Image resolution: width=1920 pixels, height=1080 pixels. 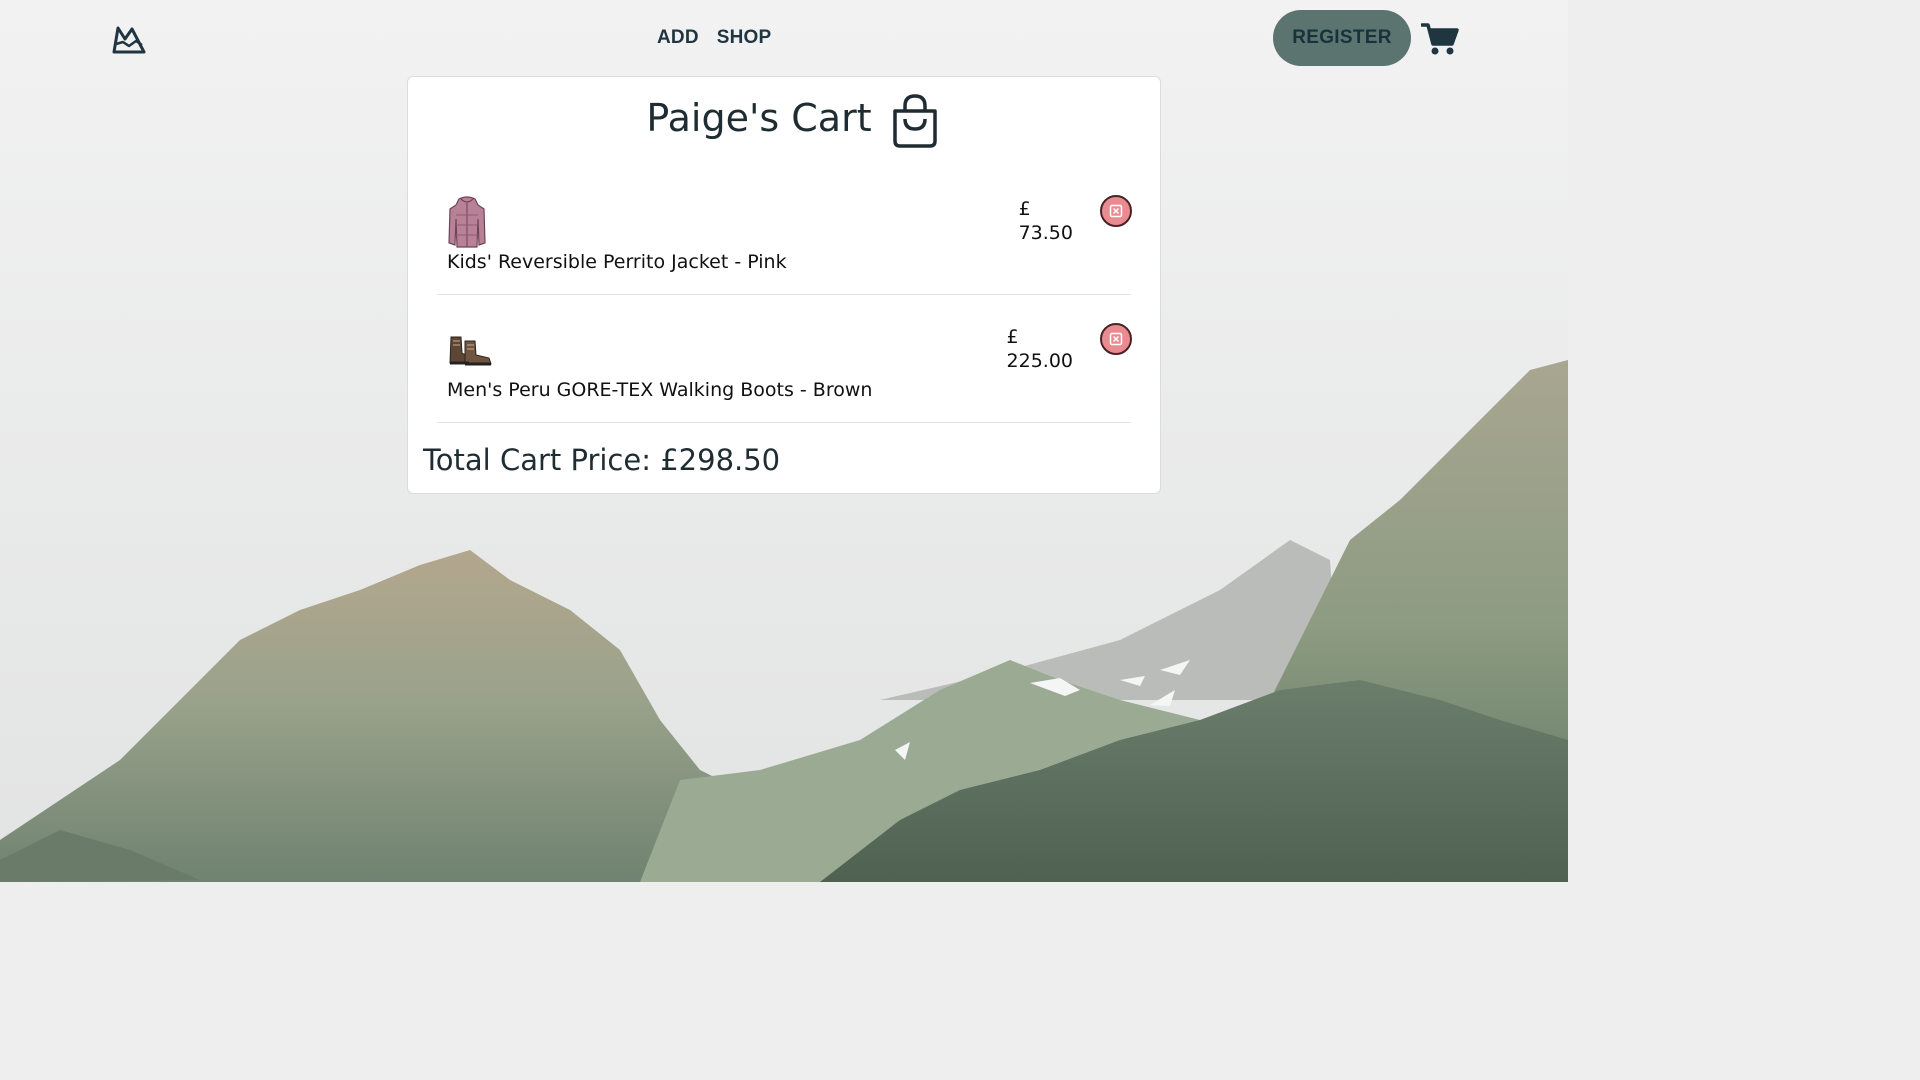 I want to click on price-value: 225.00, so click(x=1039, y=361).